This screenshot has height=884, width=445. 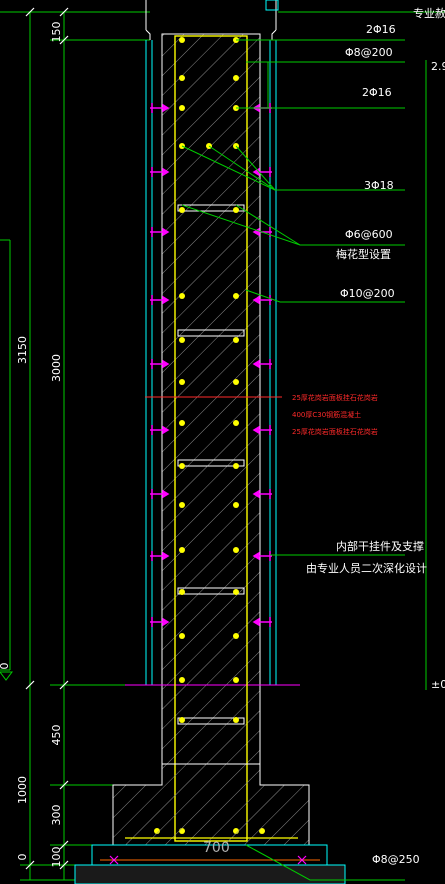 I want to click on dim-100: 100, so click(x=56, y=857).